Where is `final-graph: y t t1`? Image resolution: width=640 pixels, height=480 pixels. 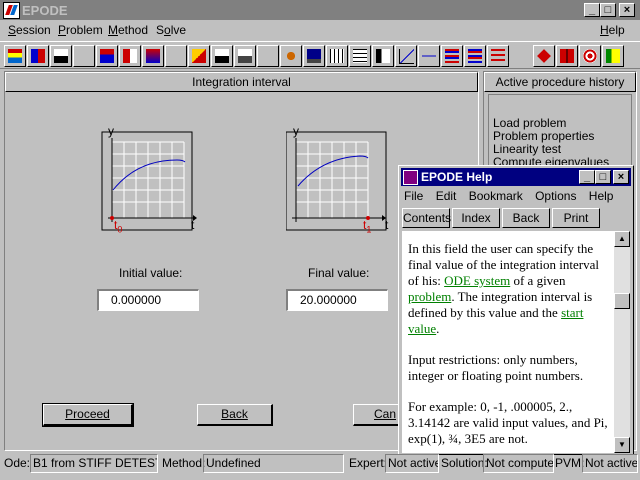
final-graph: y t t1 is located at coordinates (340, 179).